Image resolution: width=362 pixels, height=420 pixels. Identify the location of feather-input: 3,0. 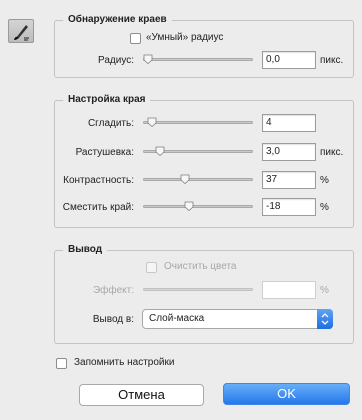
(289, 152).